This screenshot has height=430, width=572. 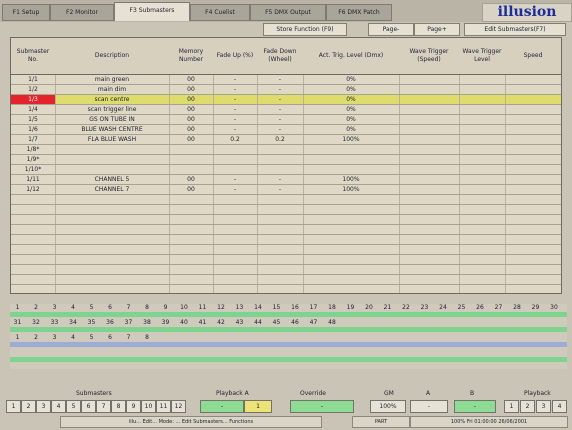 I want to click on channel-number: 33, so click(x=54, y=322).